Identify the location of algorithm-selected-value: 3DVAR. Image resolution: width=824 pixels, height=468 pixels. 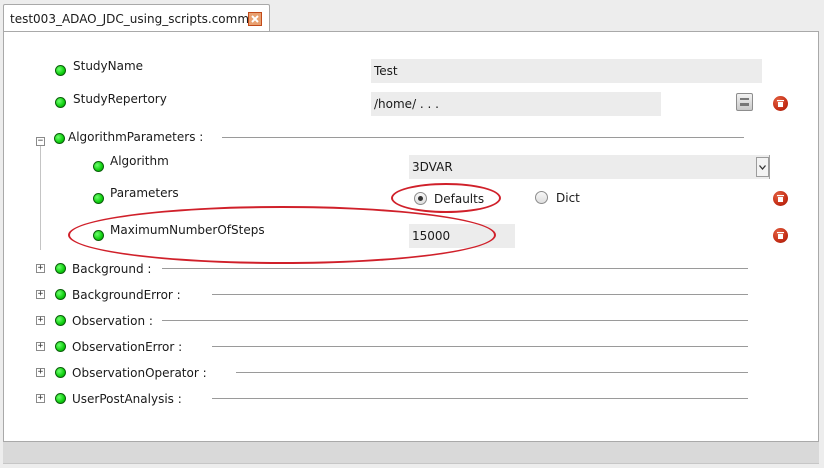
(432, 167).